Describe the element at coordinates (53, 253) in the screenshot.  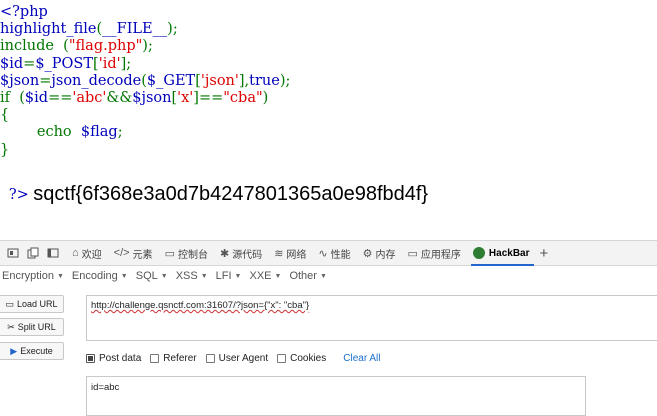
I see `sidebar-toggle-icon` at that location.